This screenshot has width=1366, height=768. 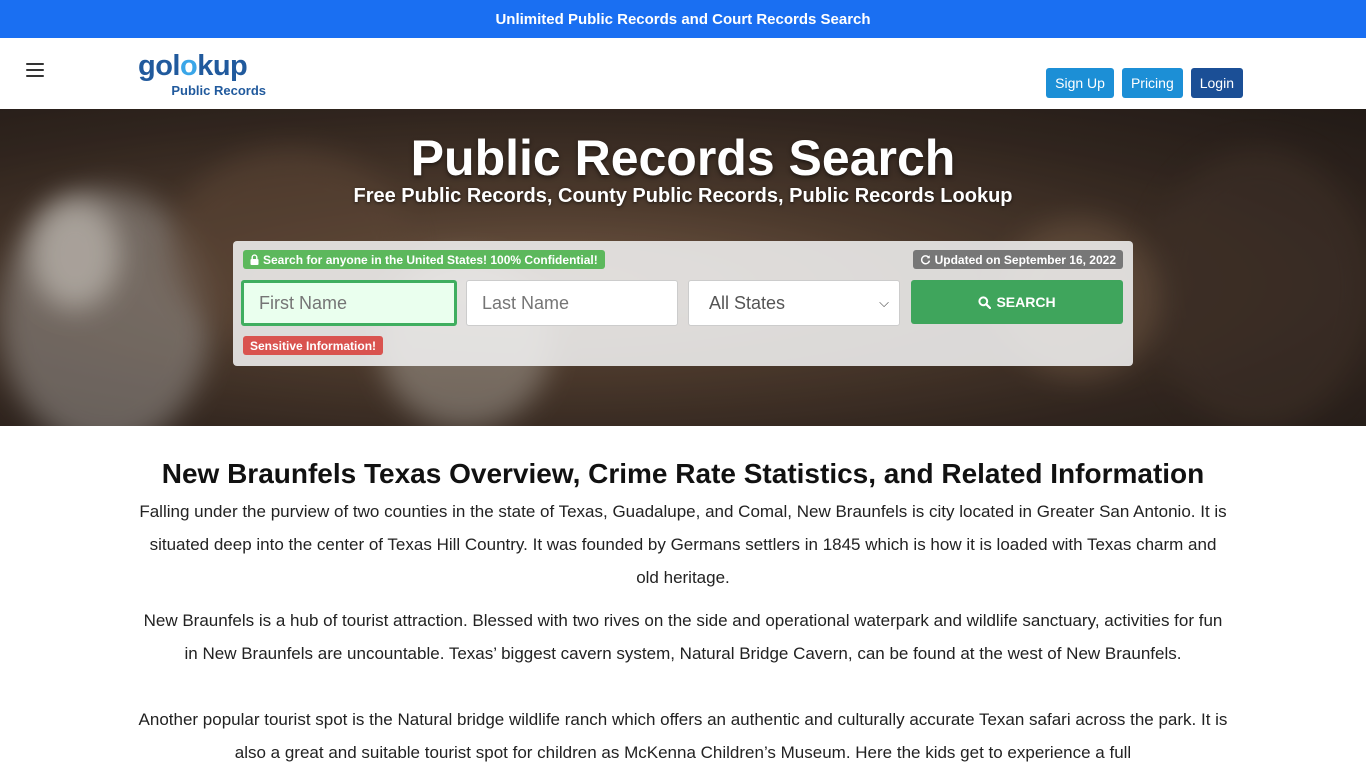 I want to click on state-select-value: All States, so click(x=747, y=302).